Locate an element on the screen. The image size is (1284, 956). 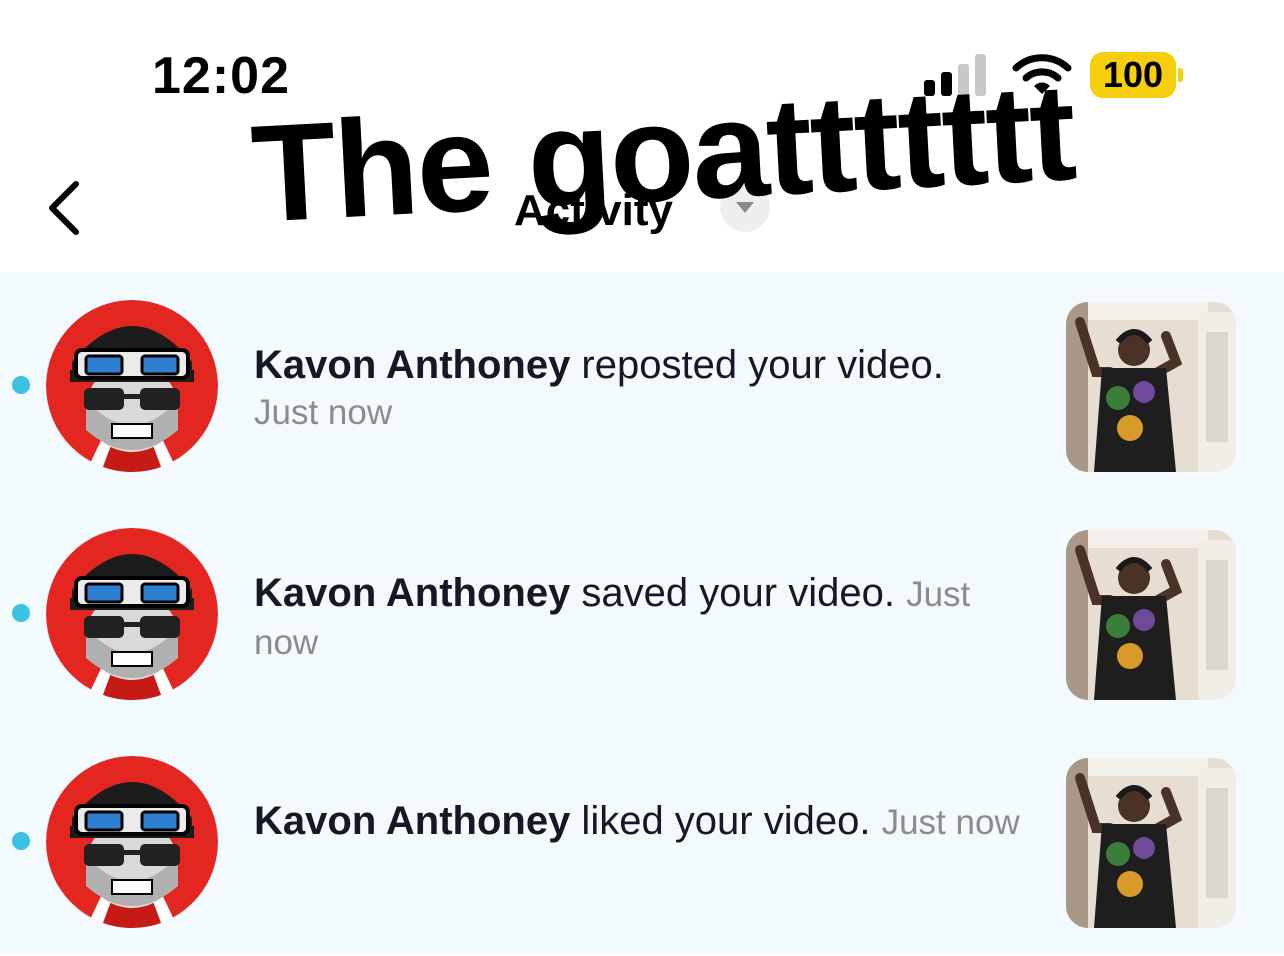
page-title: Activity is located at coordinates (593, 211).